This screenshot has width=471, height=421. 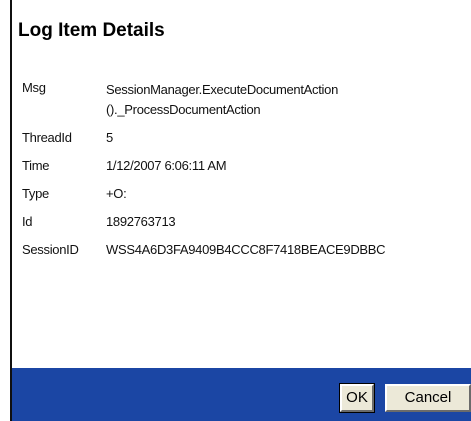 What do you see at coordinates (246, 249) in the screenshot?
I see `session-id-value: WSS4A6D3FA9409B4CCC8F7418BEACE9DBBC` at bounding box center [246, 249].